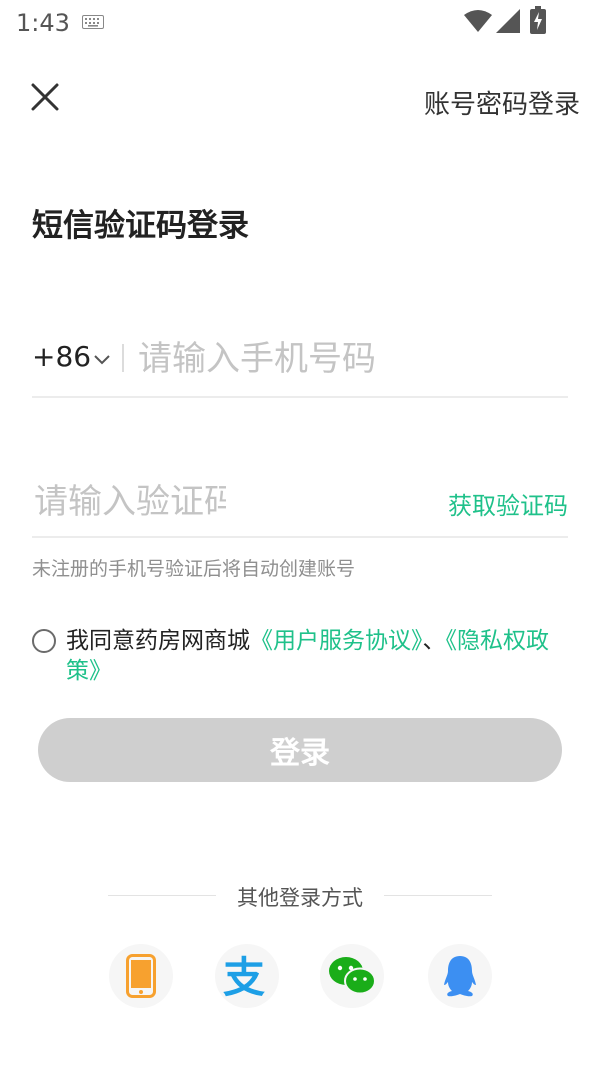  Describe the element at coordinates (130, 502) in the screenshot. I see `code-input` at that location.